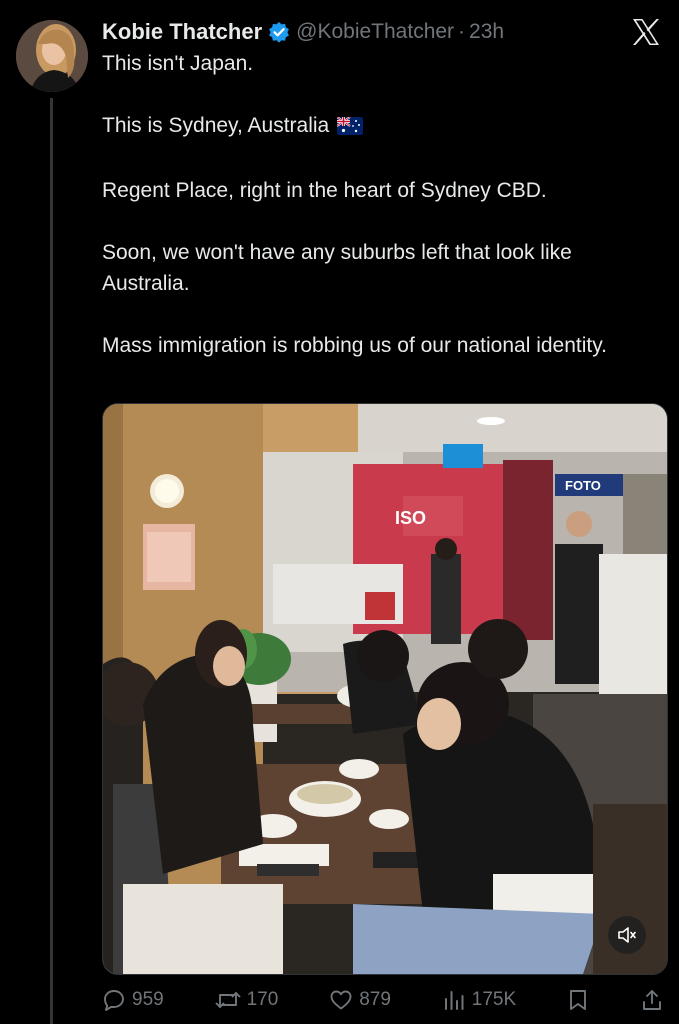 The image size is (679, 1024). Describe the element at coordinates (114, 1000) in the screenshot. I see `reply-icon` at that location.